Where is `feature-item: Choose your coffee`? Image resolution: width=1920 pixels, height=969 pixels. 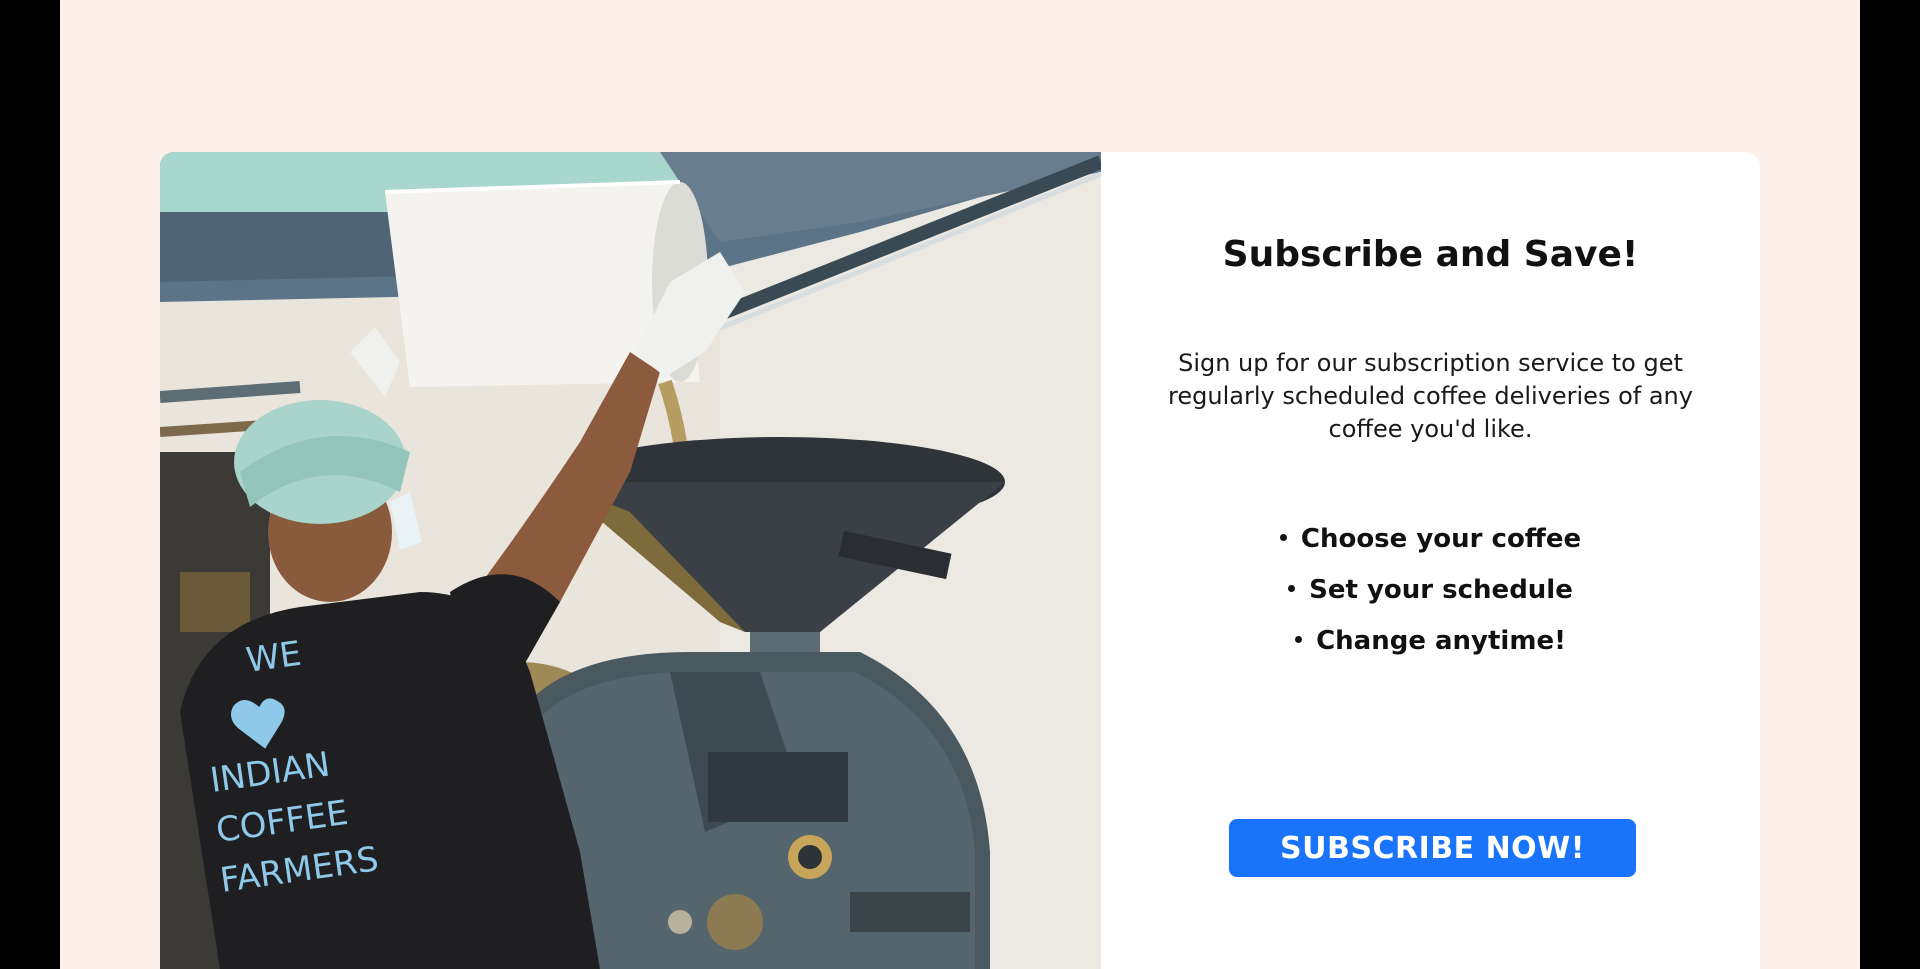 feature-item: Choose your coffee is located at coordinates (1430, 539).